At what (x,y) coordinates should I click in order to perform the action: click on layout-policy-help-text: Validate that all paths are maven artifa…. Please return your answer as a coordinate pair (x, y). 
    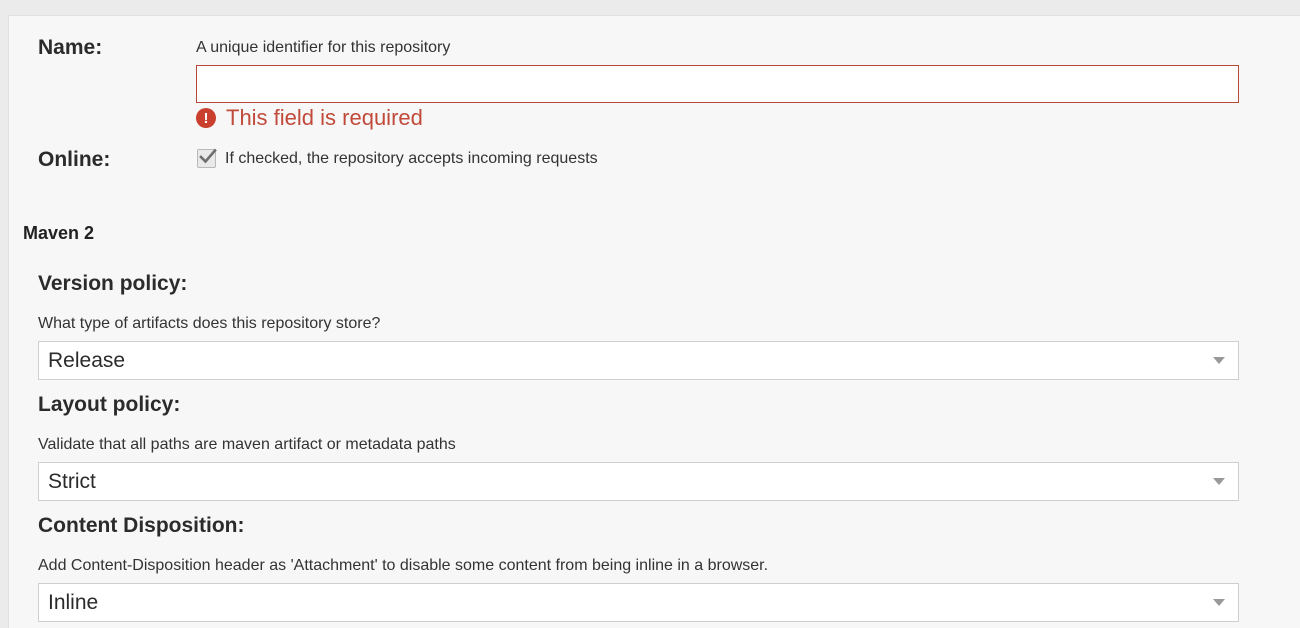
    Looking at the image, I should click on (247, 444).